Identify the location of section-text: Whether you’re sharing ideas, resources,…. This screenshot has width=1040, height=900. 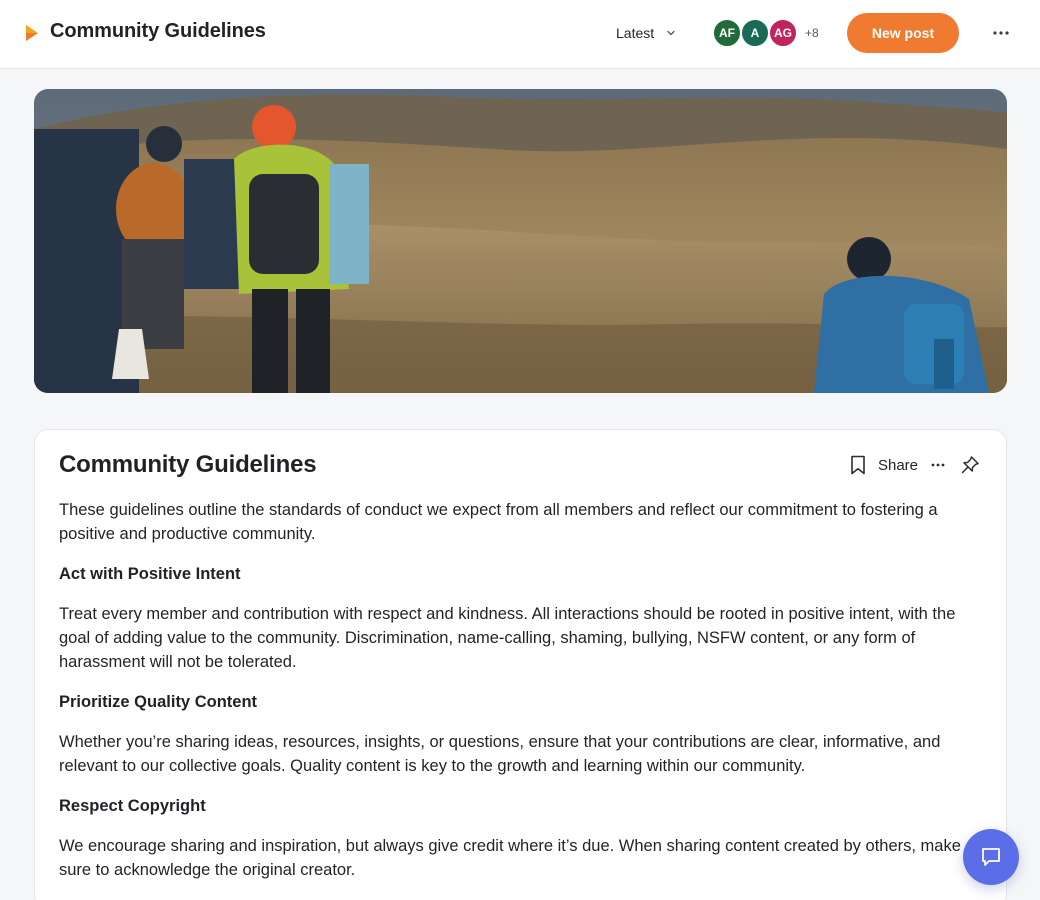
(500, 754).